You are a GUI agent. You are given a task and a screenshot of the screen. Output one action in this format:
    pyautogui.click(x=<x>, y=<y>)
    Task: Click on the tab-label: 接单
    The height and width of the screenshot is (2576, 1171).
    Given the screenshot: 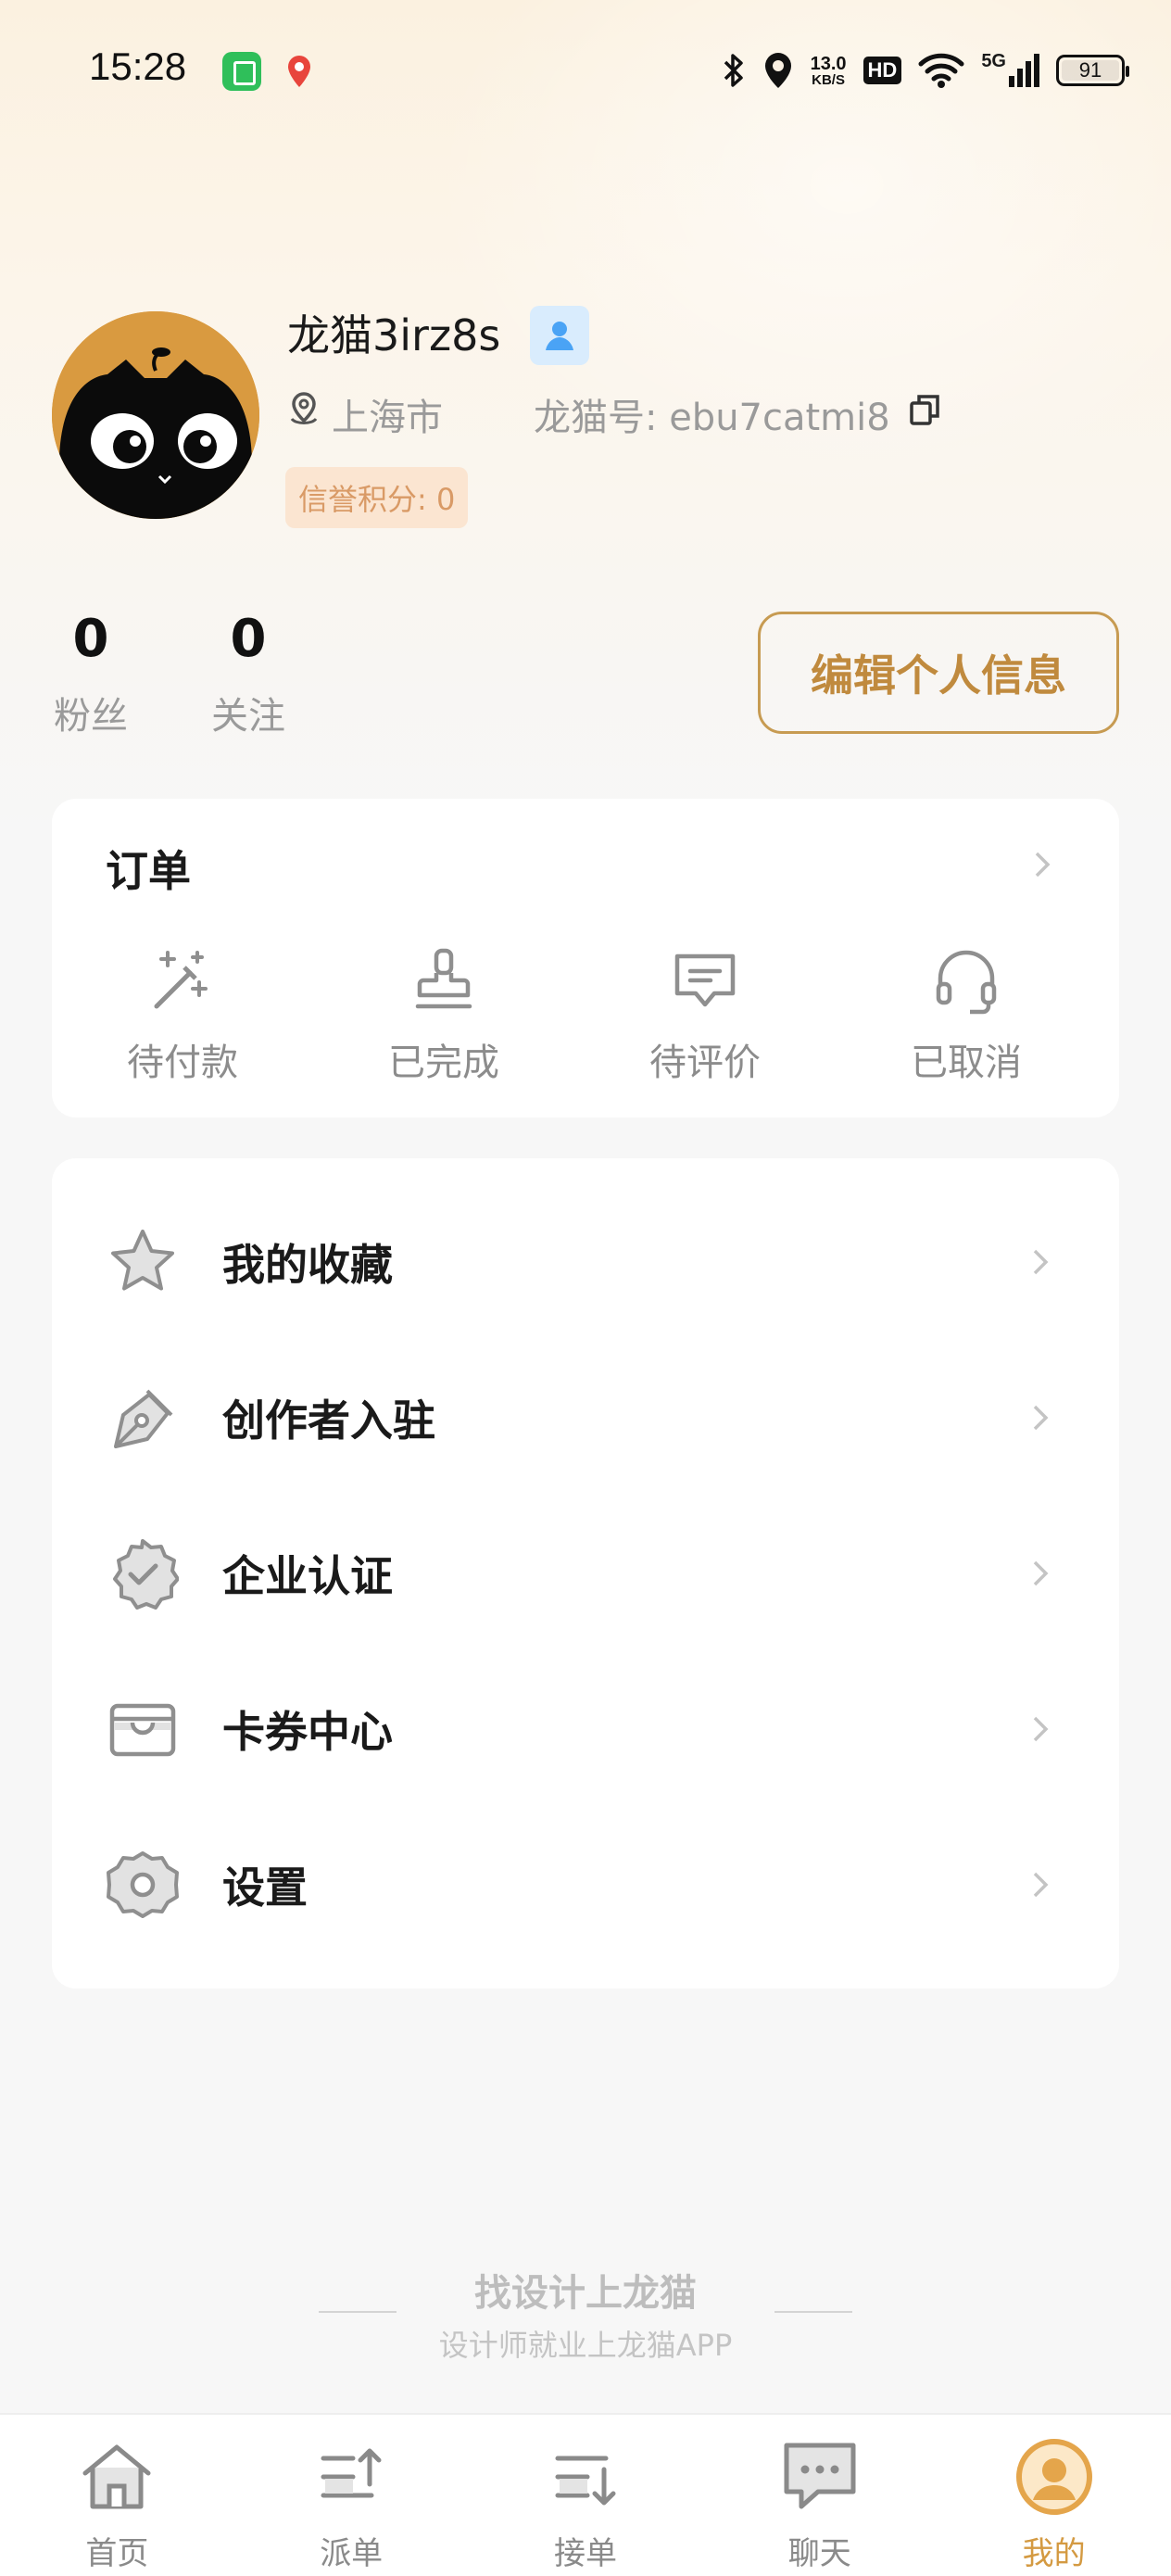 What is the action you would take?
    pyautogui.click(x=585, y=2553)
    